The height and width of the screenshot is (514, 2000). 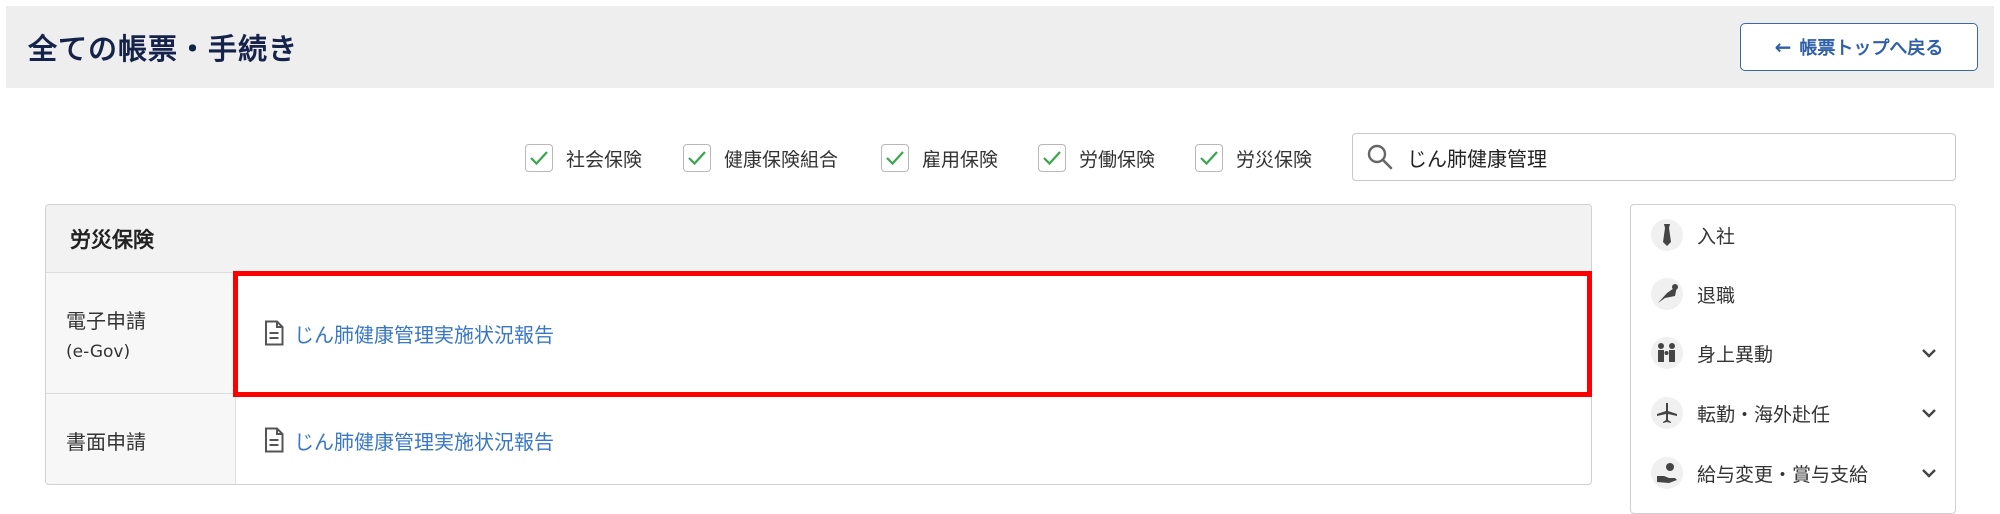 I want to click on category-item-personal-change: 身上異動, so click(x=1796, y=353).